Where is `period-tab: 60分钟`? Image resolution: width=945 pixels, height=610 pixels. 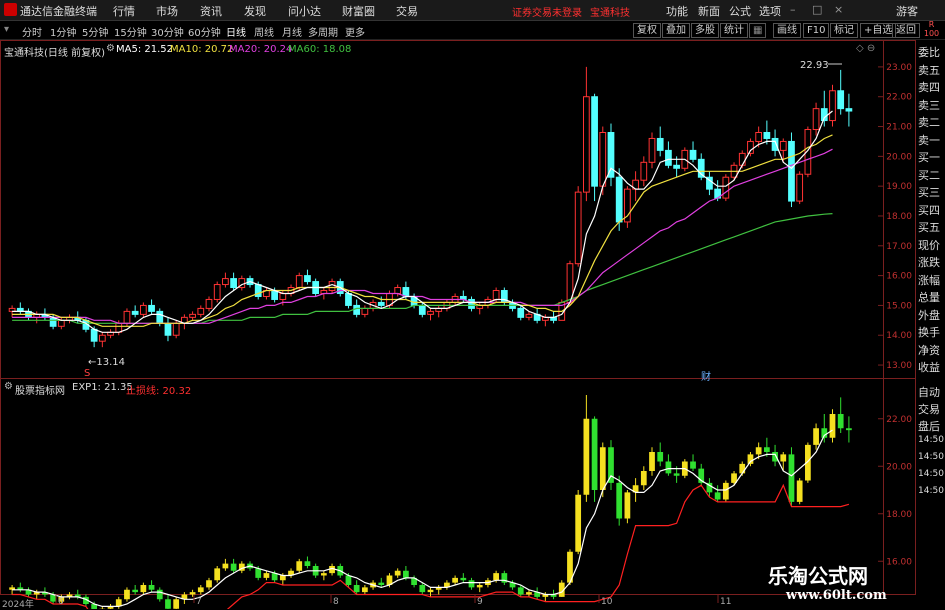
period-tab: 60分钟 is located at coordinates (204, 31).